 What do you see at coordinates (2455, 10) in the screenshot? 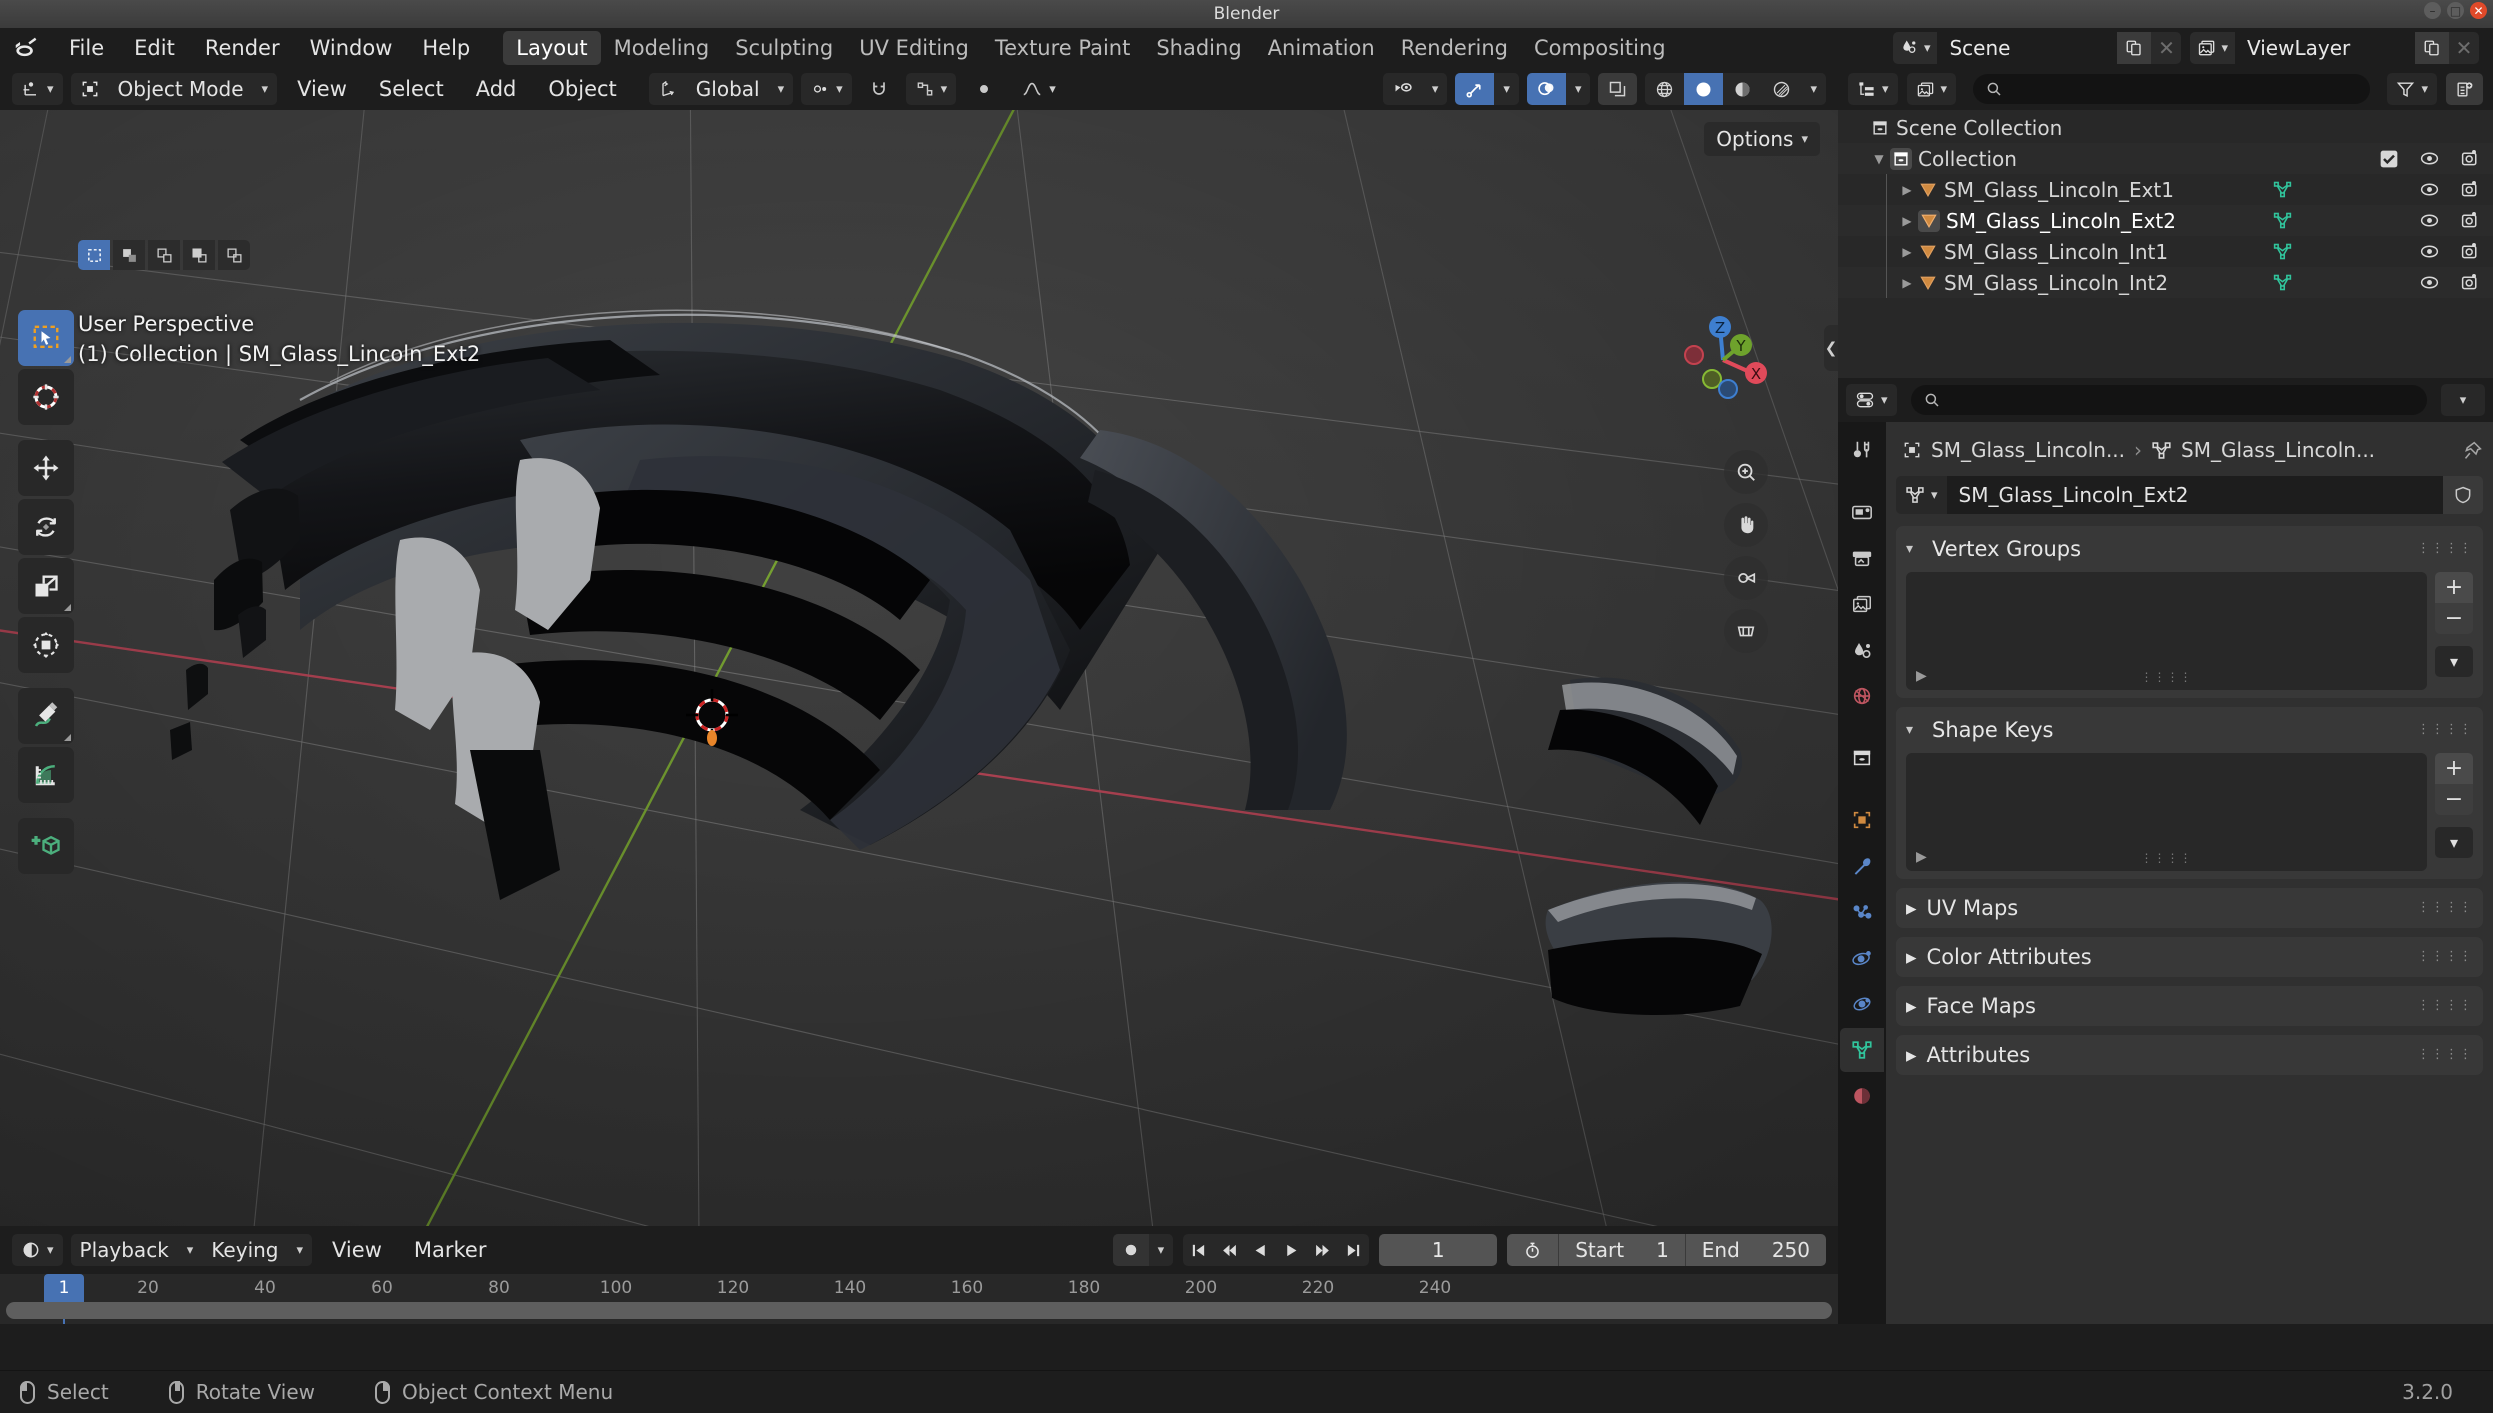
I see `maximize-button: □` at bounding box center [2455, 10].